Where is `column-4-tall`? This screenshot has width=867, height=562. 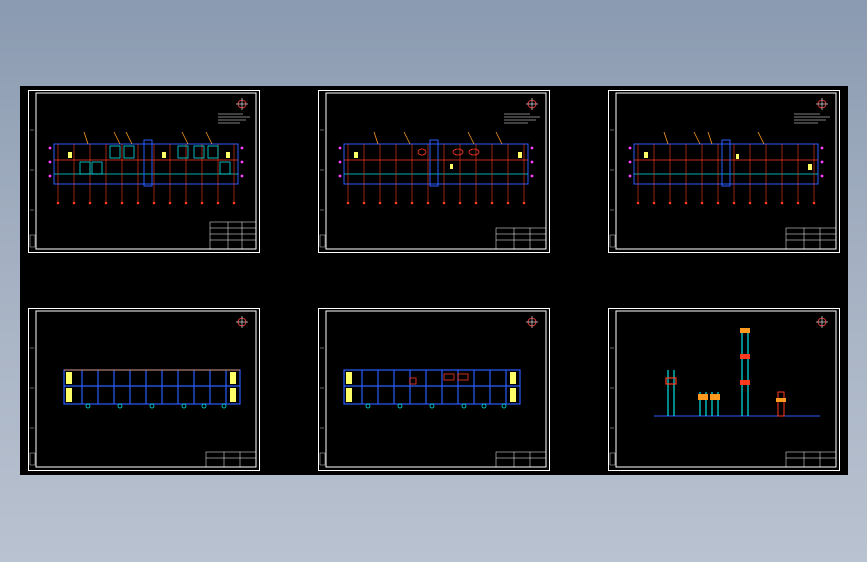 column-4-tall is located at coordinates (745, 372).